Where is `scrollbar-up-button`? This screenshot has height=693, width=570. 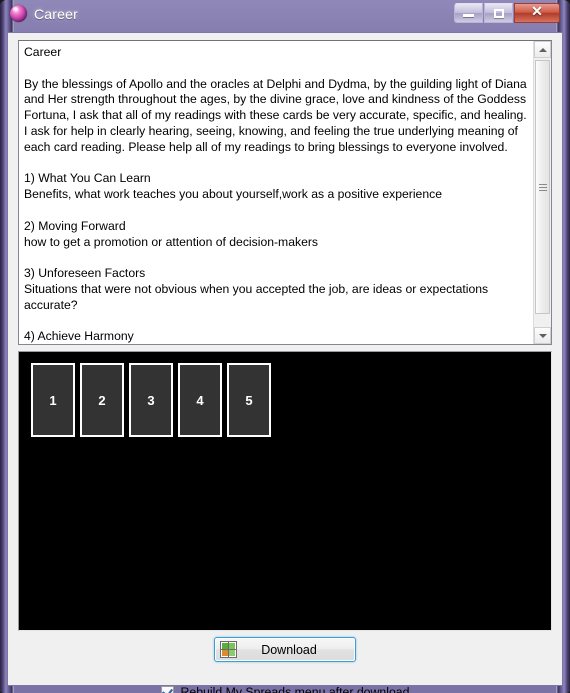
scrollbar-up-button is located at coordinates (542, 49).